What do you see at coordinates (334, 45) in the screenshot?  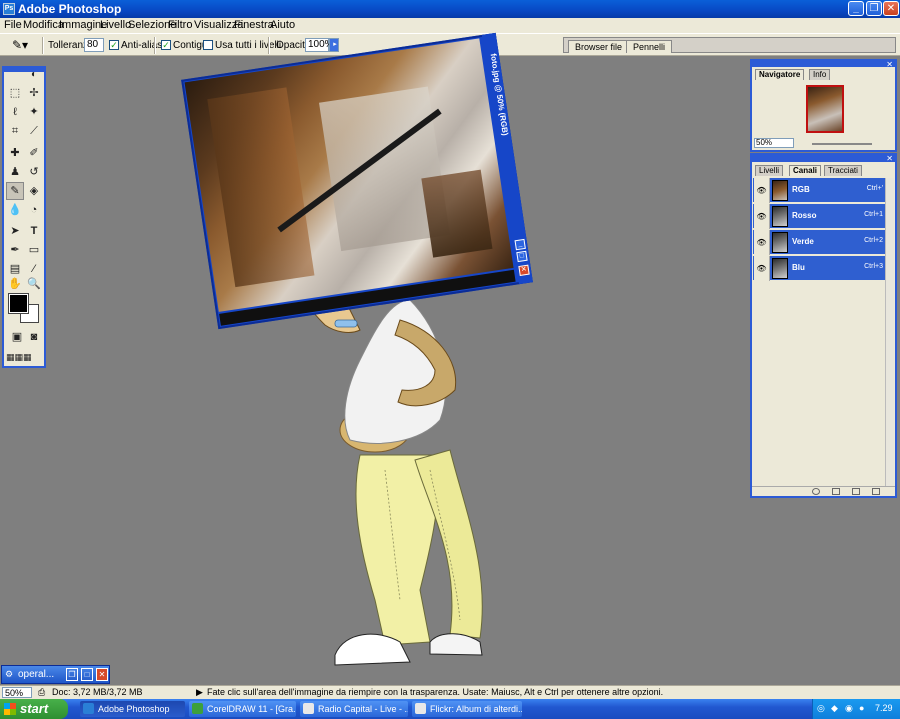 I see `opacity-slider-arrow-icon: ▸` at bounding box center [334, 45].